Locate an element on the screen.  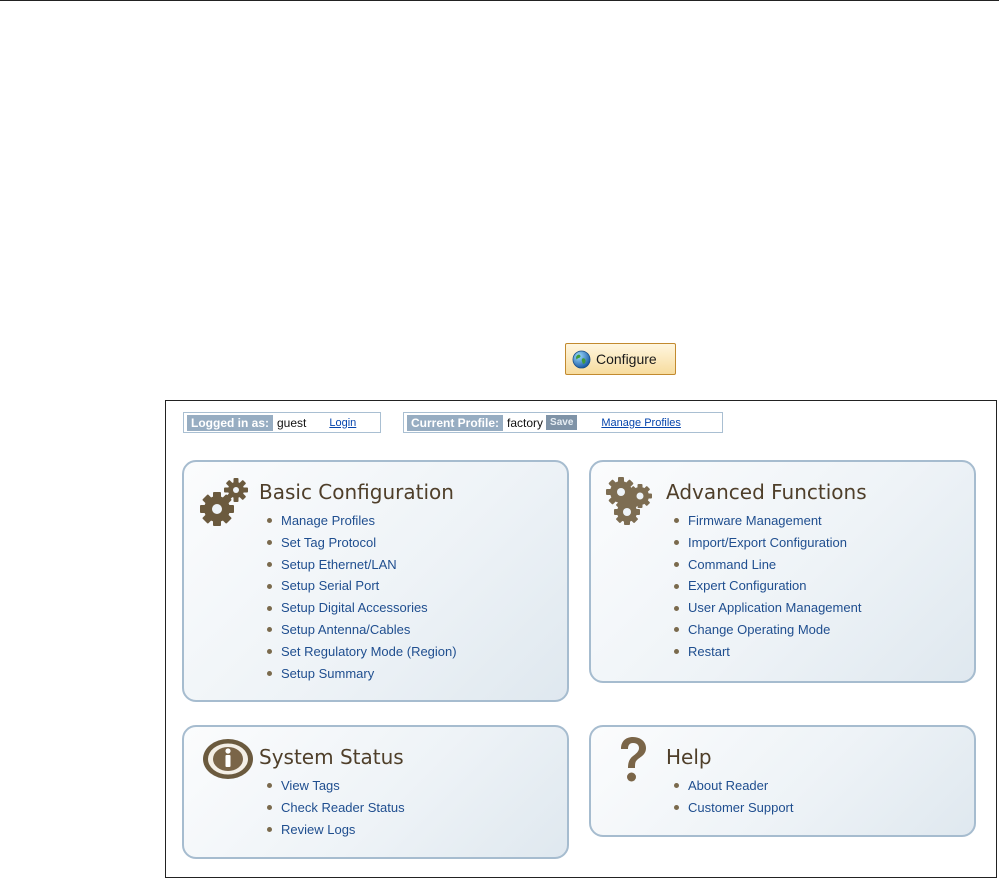
link-setup-serial-port: Setup Serial Port is located at coordinates (362, 586).